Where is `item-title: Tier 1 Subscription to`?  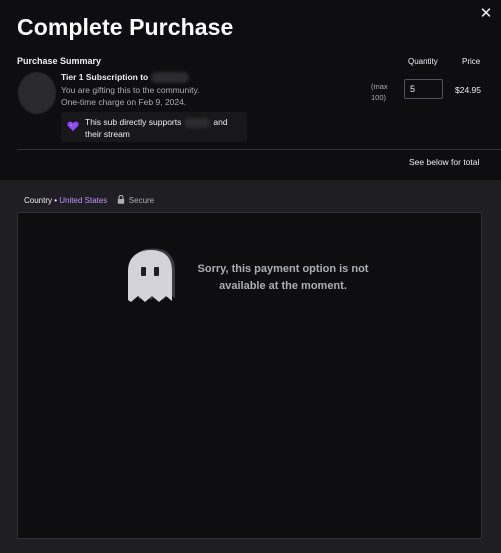 item-title: Tier 1 Subscription to is located at coordinates (125, 78).